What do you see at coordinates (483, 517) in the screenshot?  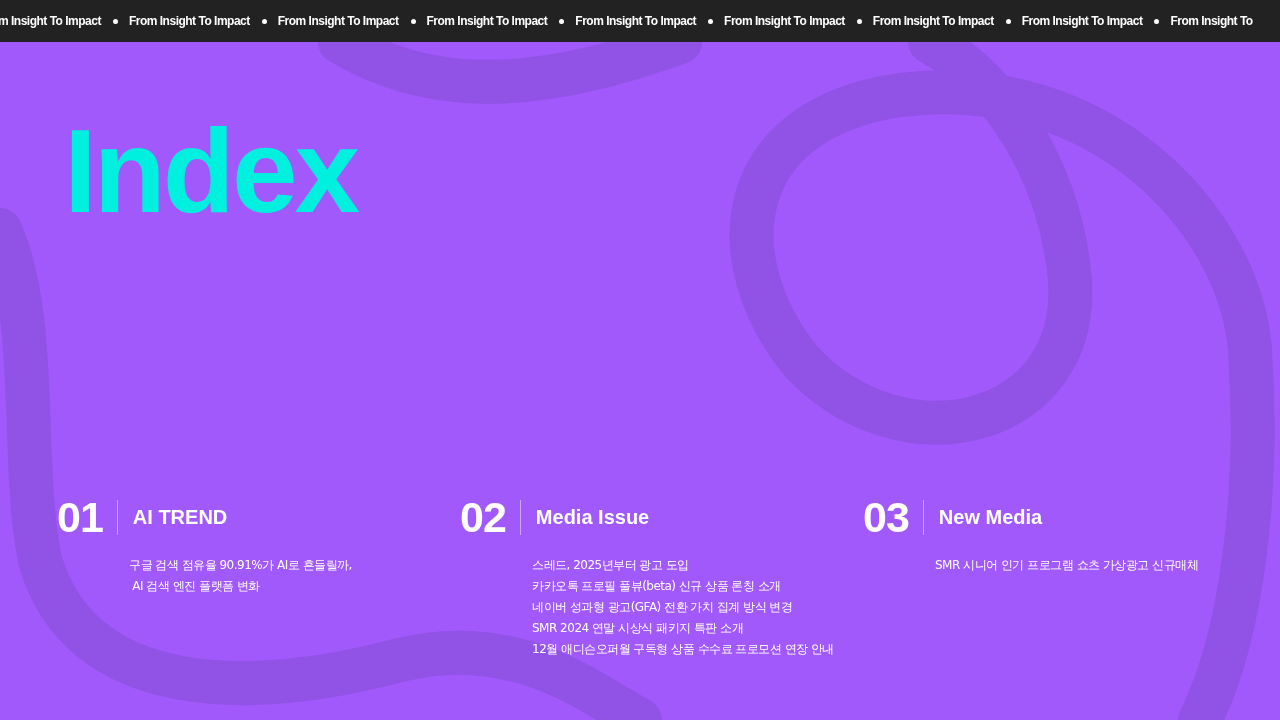 I see `section-number: 02` at bounding box center [483, 517].